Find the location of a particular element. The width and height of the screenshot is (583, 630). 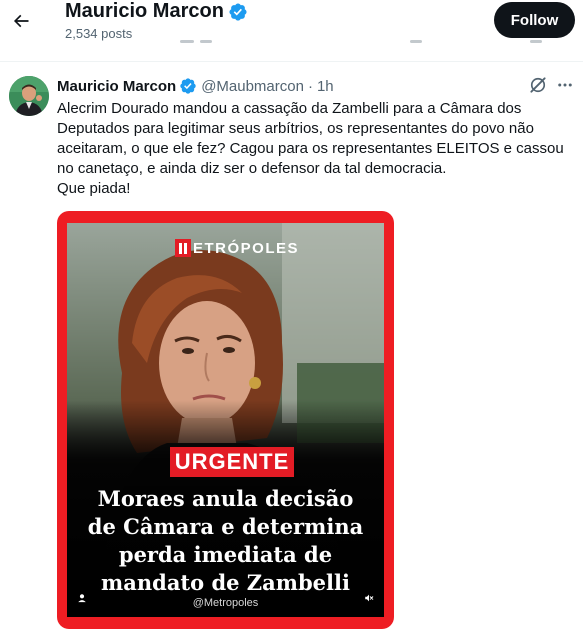

profile-header: Mauricio Marcon 2,534 posts Follow is located at coordinates (291, 31).